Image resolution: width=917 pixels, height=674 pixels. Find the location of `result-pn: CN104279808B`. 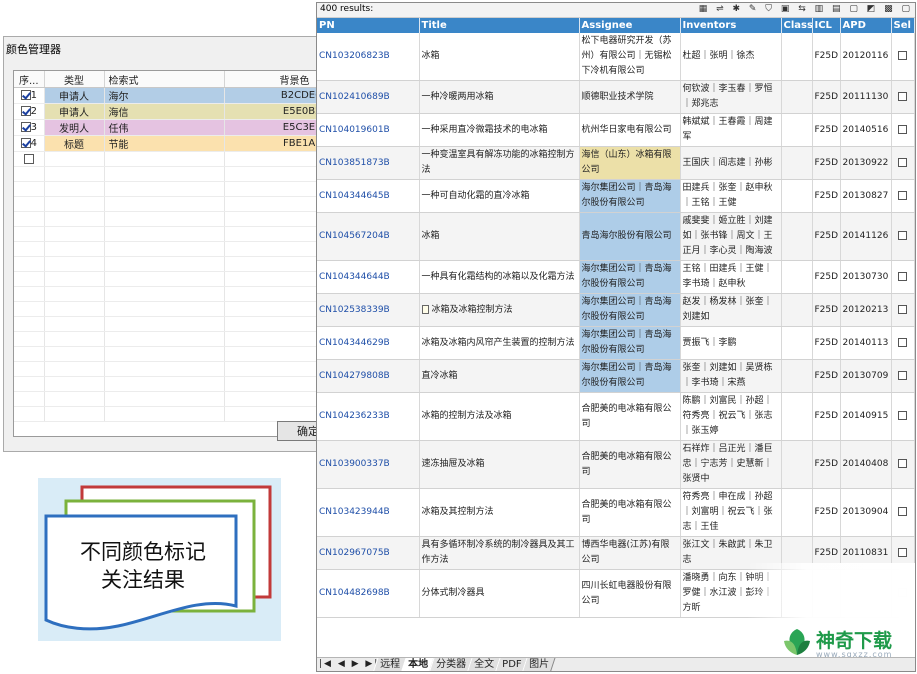

result-pn: CN104279808B is located at coordinates (368, 376).